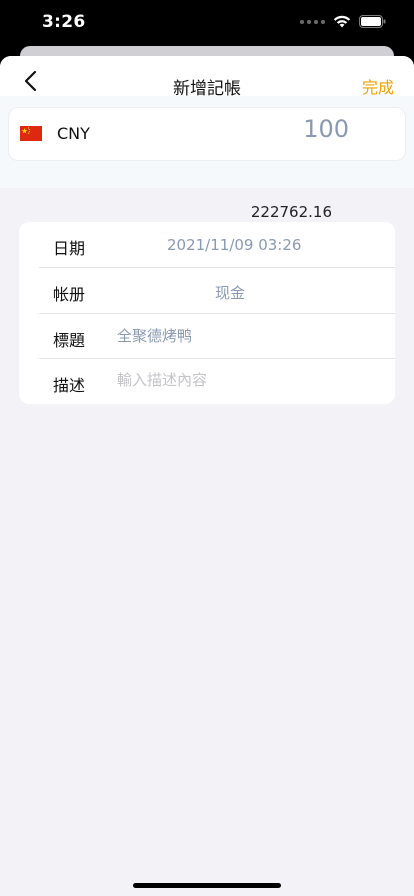  What do you see at coordinates (207, 23) in the screenshot?
I see `status-bar: 3:26` at bounding box center [207, 23].